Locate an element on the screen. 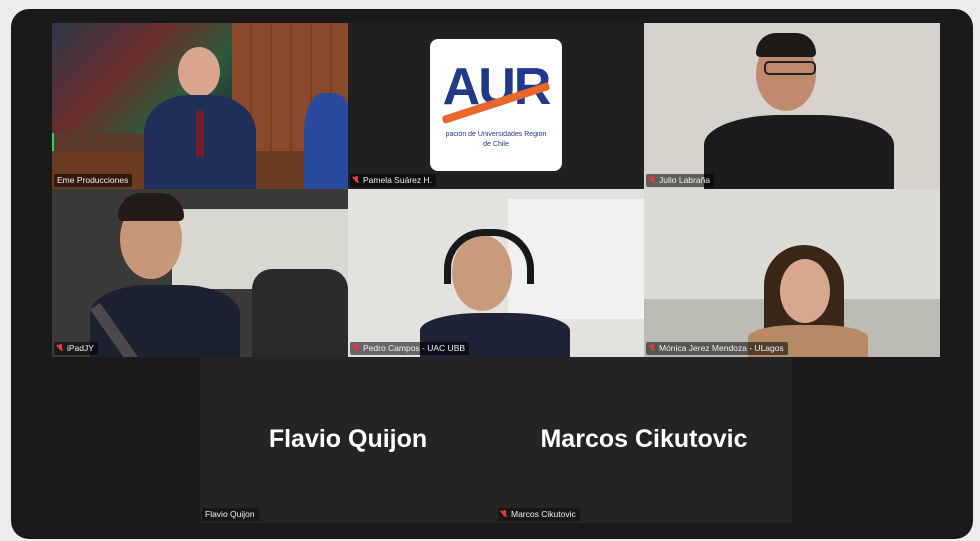 The image size is (980, 541). participant-name: Mónica Jerez Mendoza - ULagos is located at coordinates (721, 348).